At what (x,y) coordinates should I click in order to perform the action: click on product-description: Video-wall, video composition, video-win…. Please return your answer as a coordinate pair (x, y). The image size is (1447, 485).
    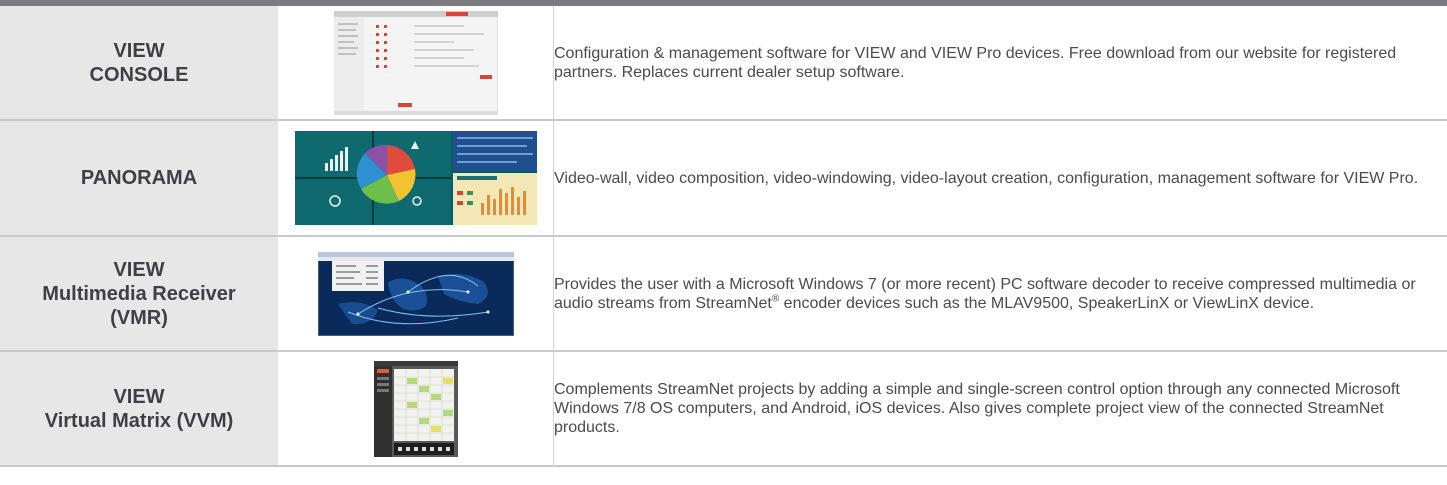
    Looking at the image, I should click on (1000, 178).